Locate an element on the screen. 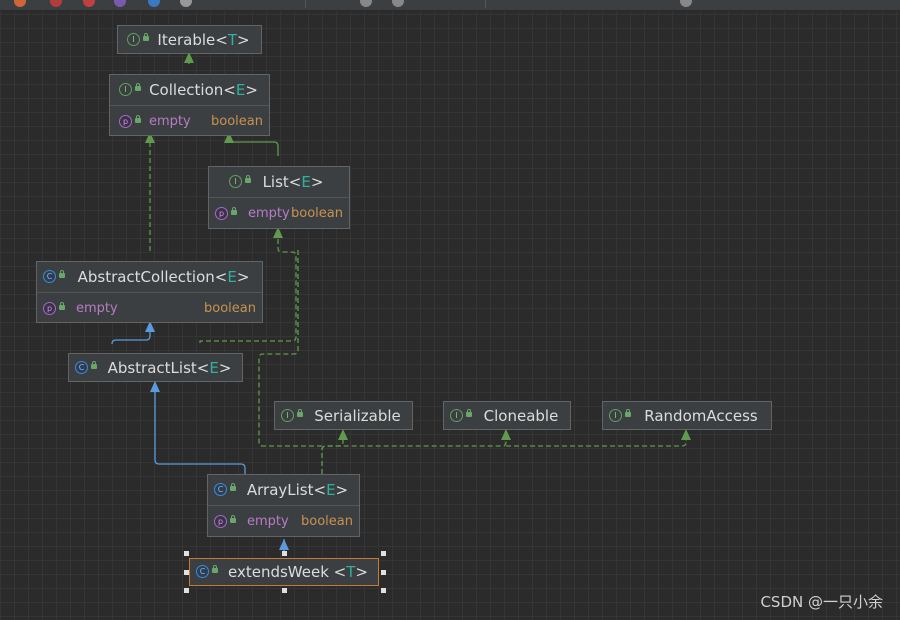 The height and width of the screenshot is (620, 900). node-serializable: I Serializable is located at coordinates (343, 415).